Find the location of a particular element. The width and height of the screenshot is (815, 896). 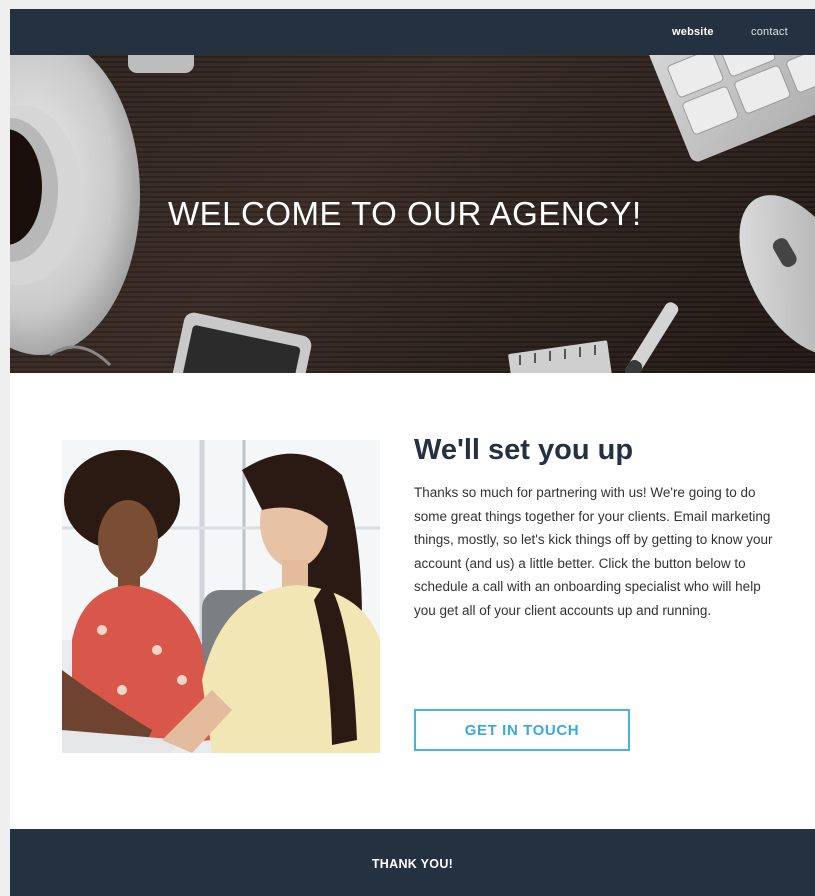

hero-title: WELCOME TO OUR AGENCY! is located at coordinates (405, 213).